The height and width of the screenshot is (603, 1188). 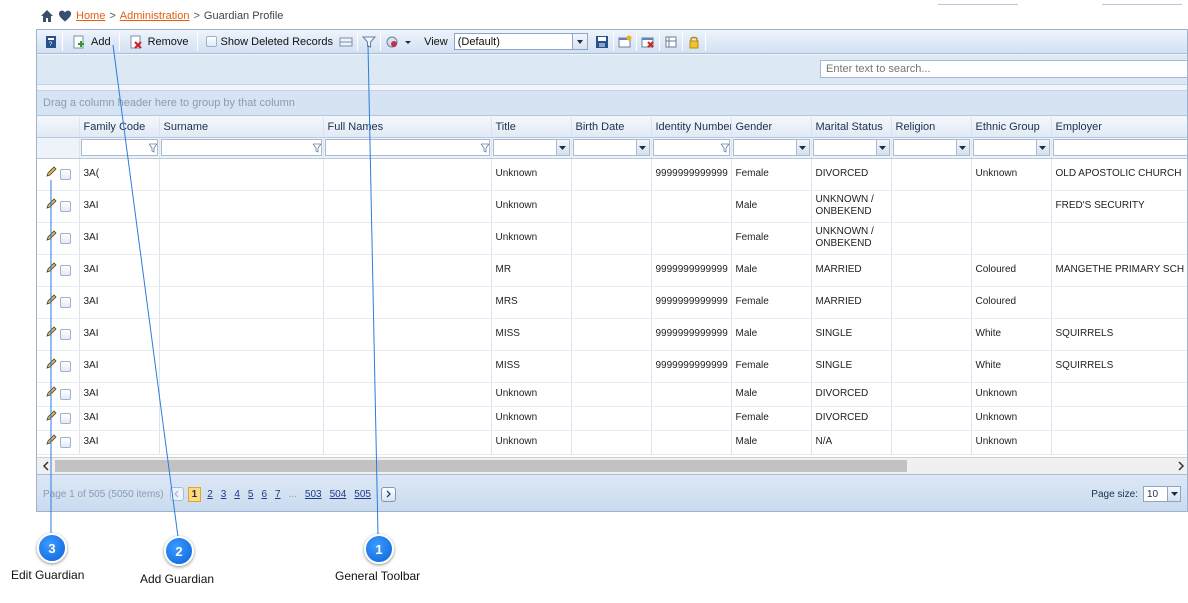 I want to click on column-header-marital-status: Marital Status, so click(x=851, y=127).